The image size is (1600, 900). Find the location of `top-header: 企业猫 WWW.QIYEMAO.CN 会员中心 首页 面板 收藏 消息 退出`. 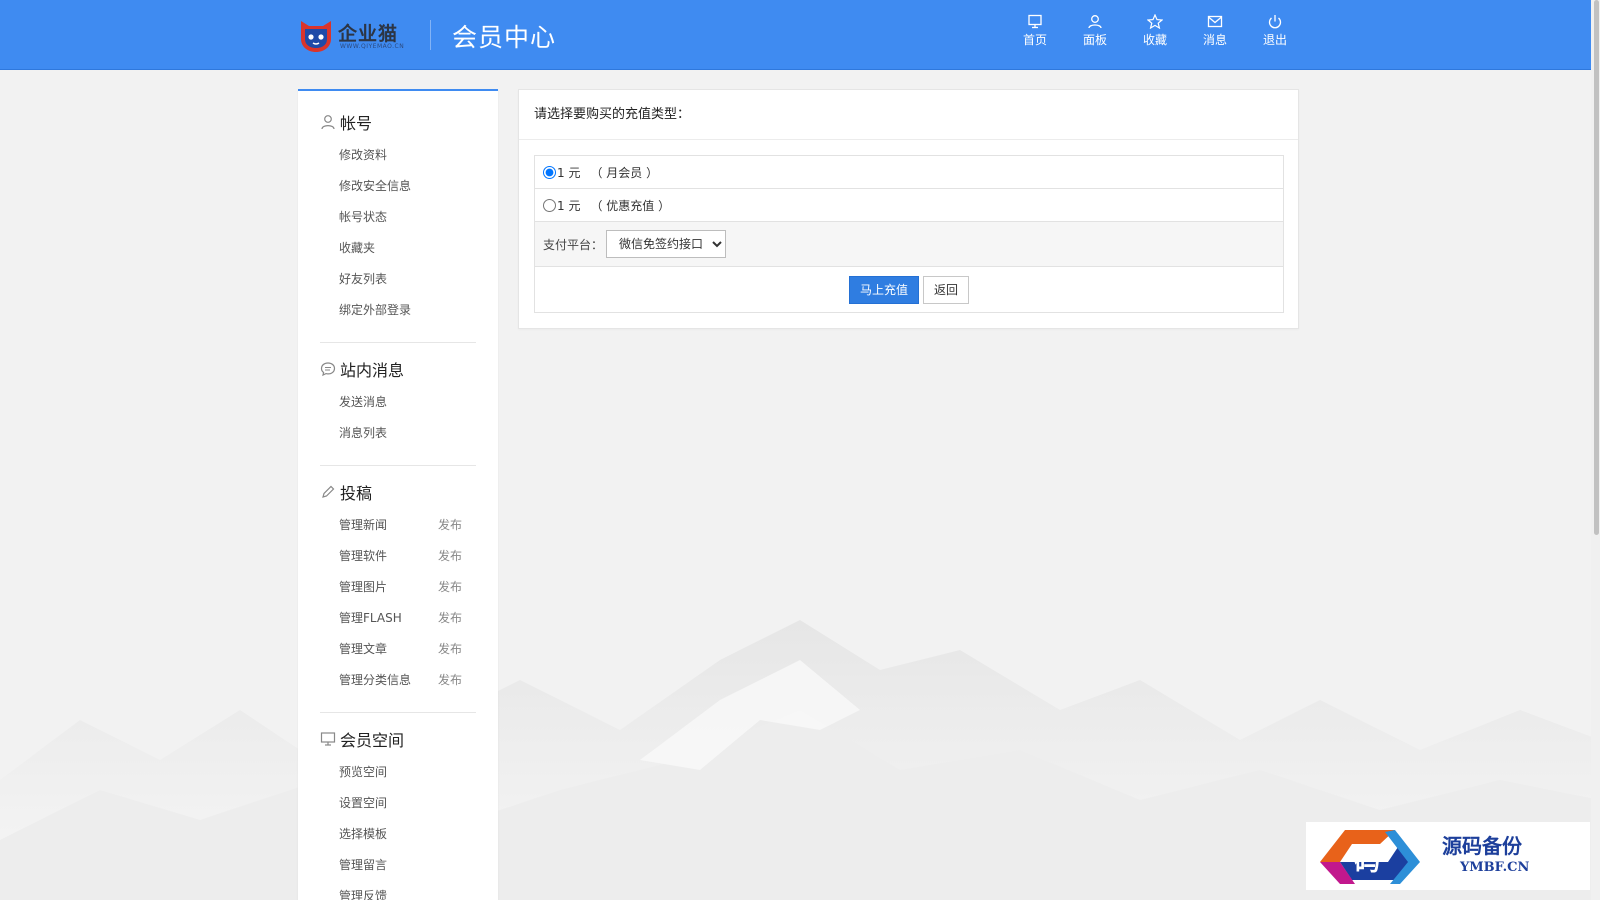

top-header: 企业猫 WWW.QIYEMAO.CN 会员中心 首页 面板 收藏 消息 退出 is located at coordinates (800, 35).